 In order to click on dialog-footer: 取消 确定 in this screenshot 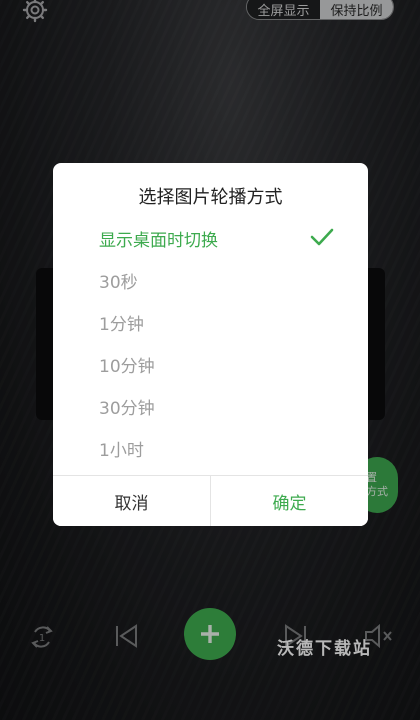, I will do `click(210, 500)`.